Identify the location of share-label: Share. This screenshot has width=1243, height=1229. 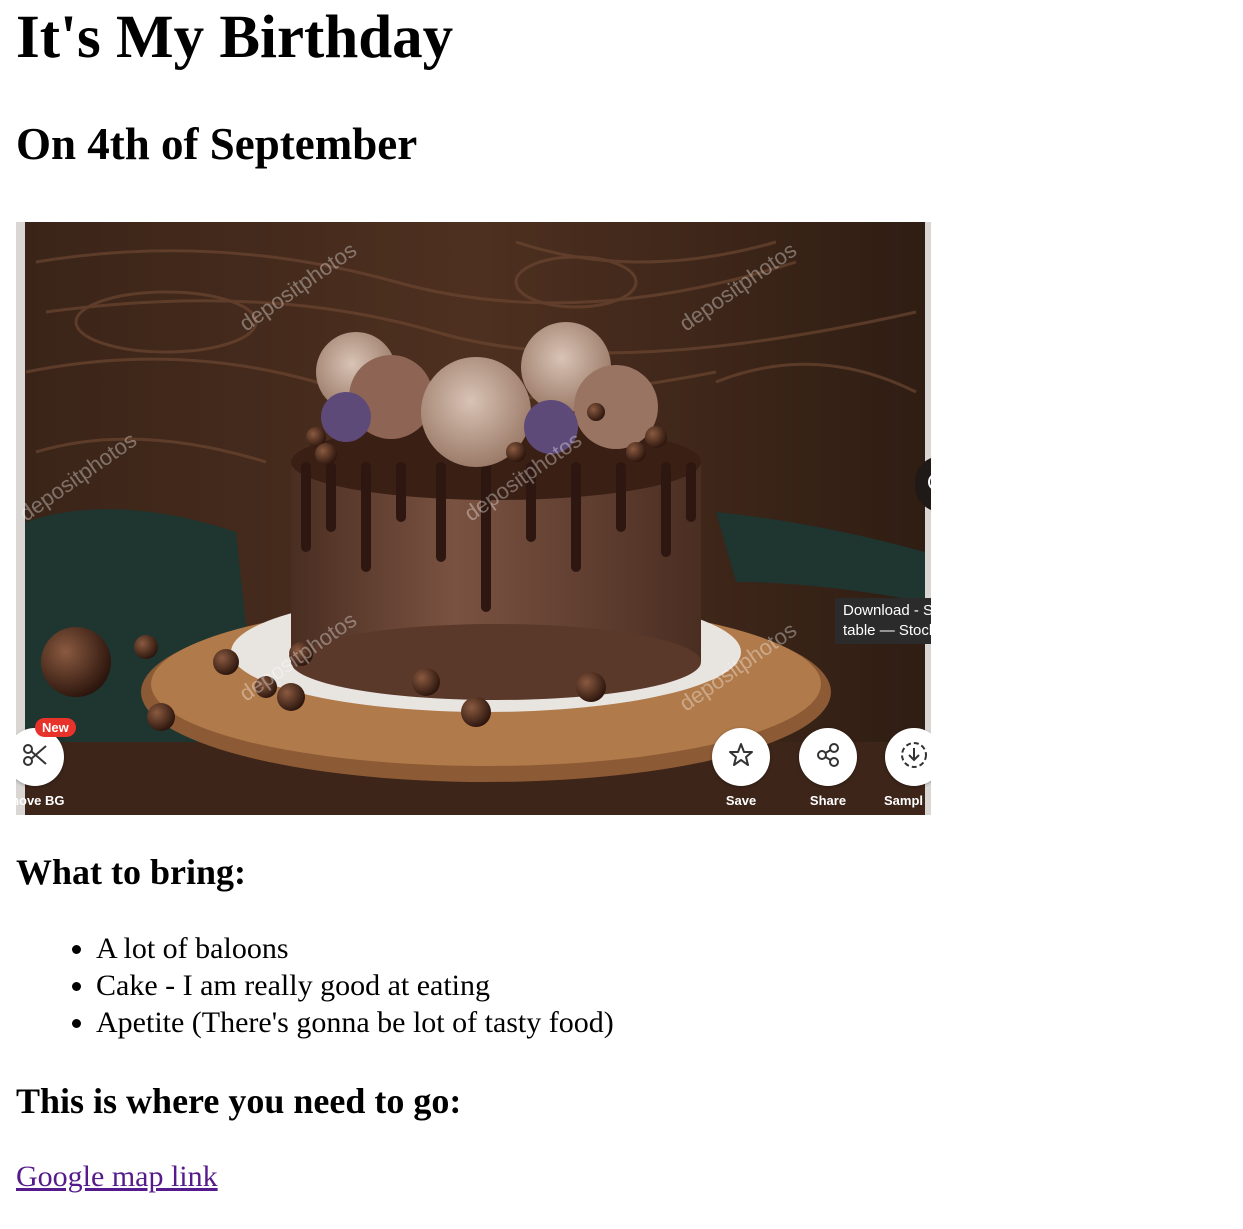
(828, 800).